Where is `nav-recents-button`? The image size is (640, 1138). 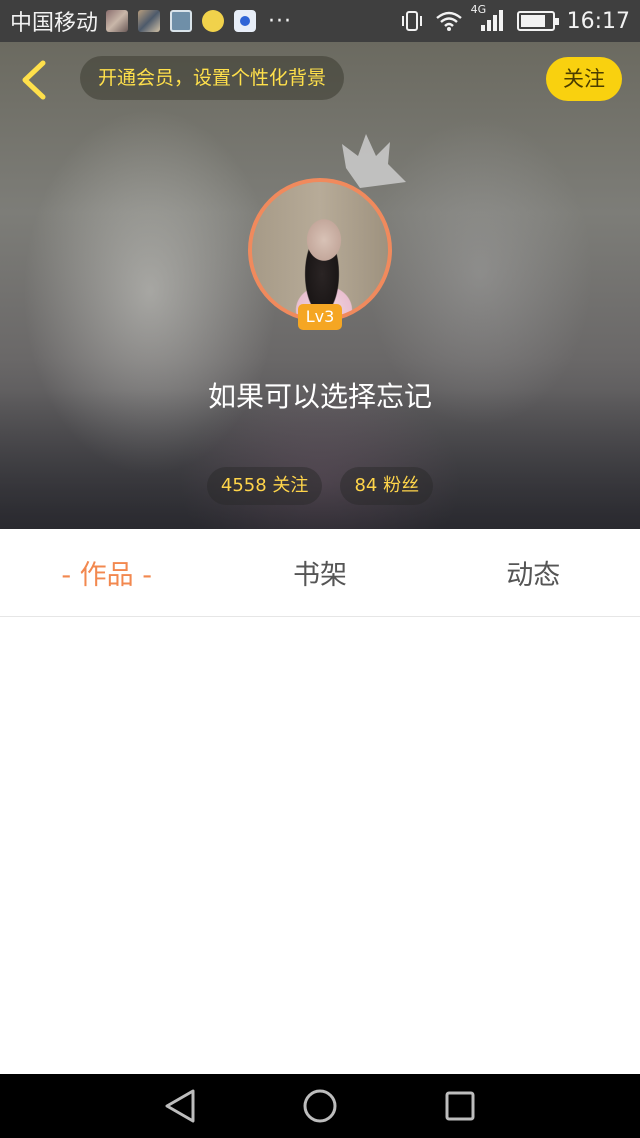
nav-recents-button is located at coordinates (460, 1106).